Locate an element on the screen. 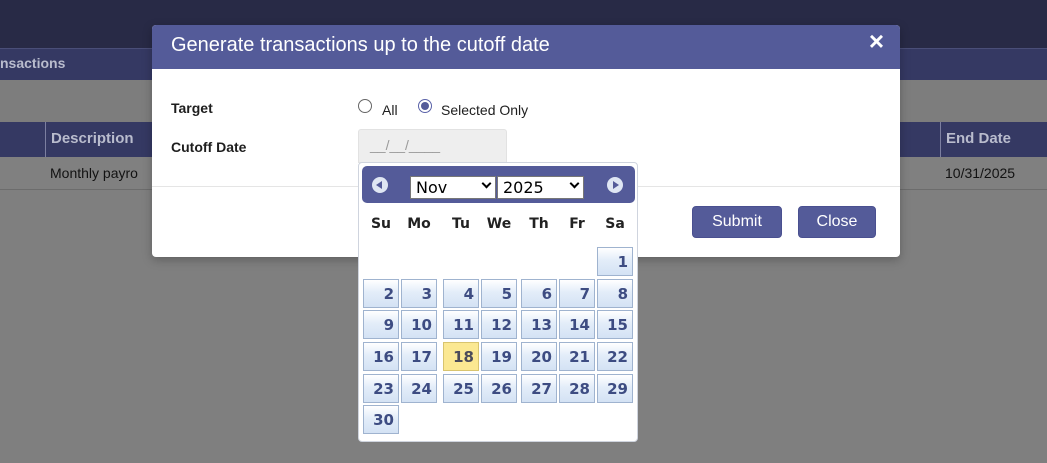 The image size is (1047, 463). day-cell: 30 is located at coordinates (381, 419).